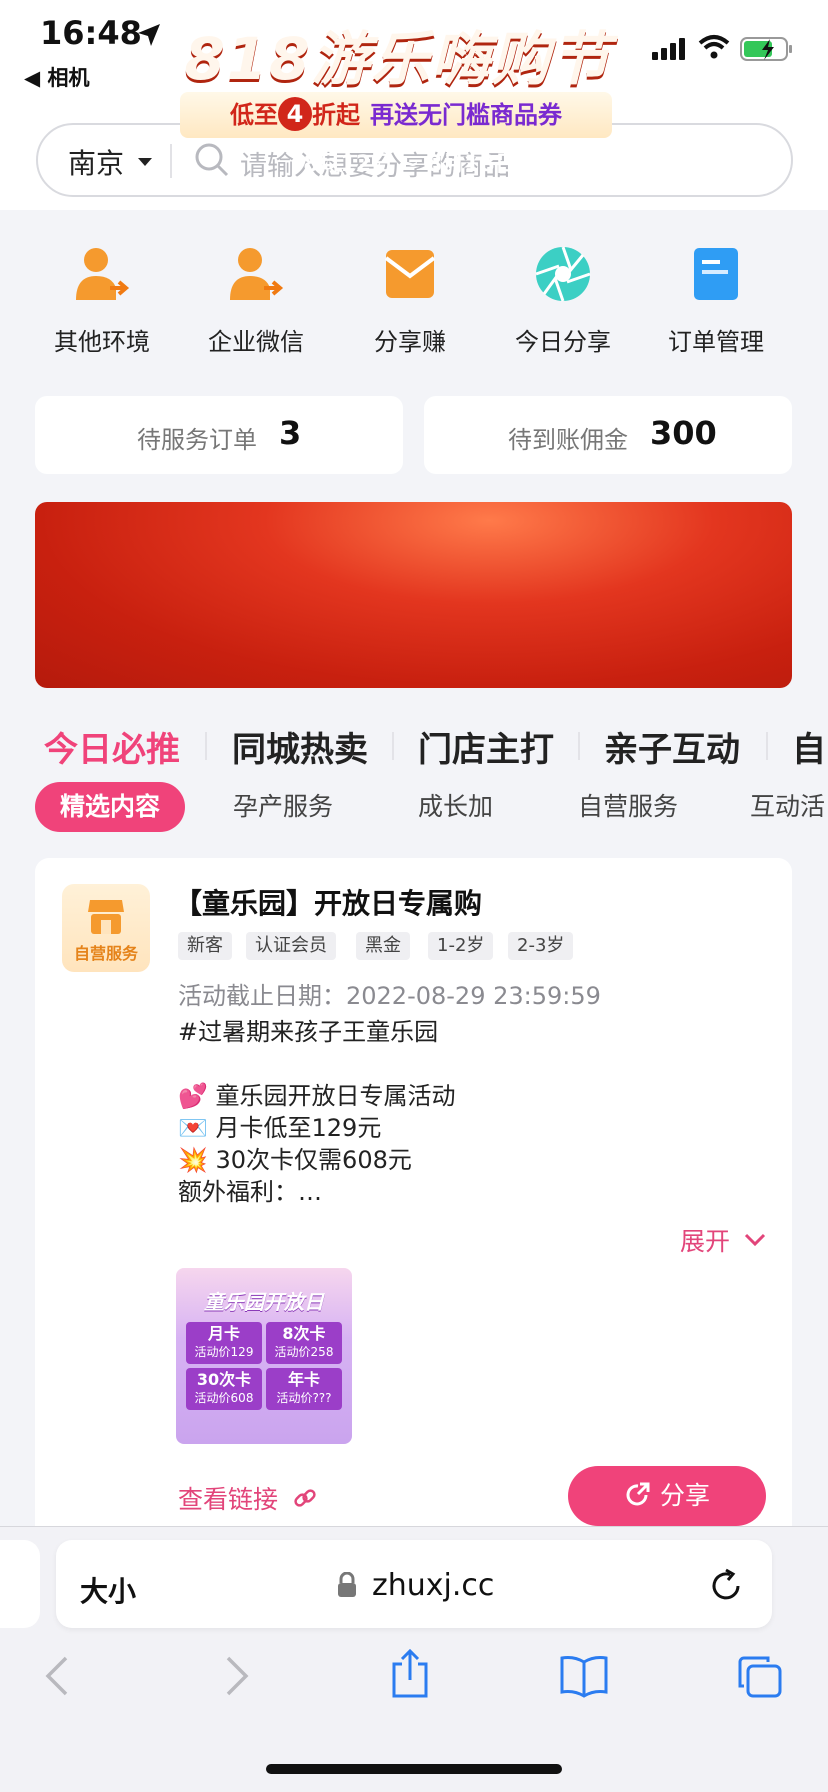 This screenshot has width=828, height=1792. I want to click on quick-action-wecom: 企业微信, so click(256, 300).